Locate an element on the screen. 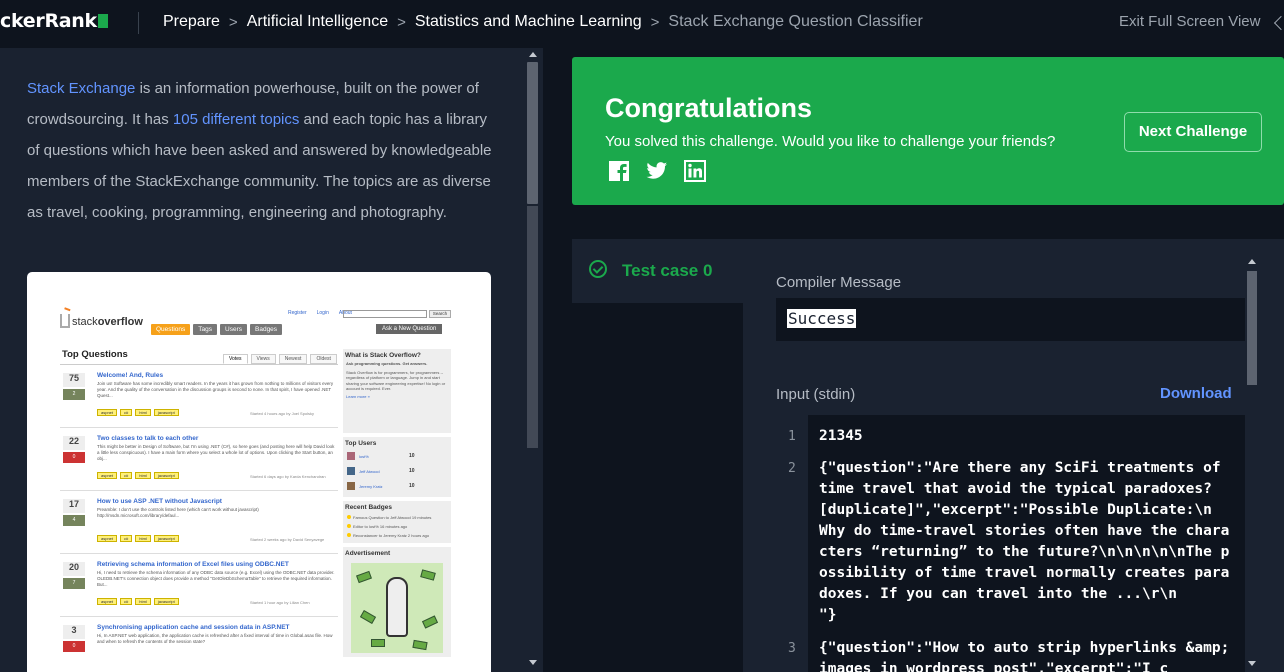  so-tab: Oldest is located at coordinates (323, 359).